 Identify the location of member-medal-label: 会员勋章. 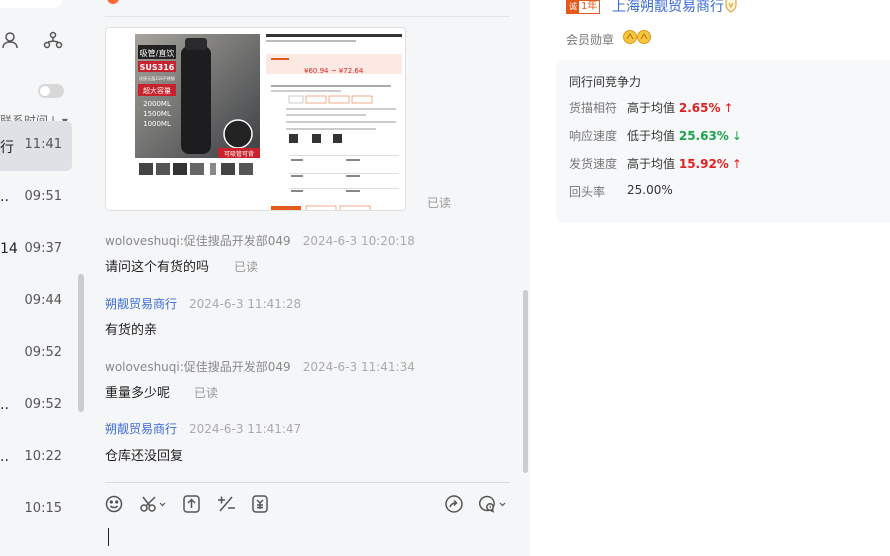
(590, 40).